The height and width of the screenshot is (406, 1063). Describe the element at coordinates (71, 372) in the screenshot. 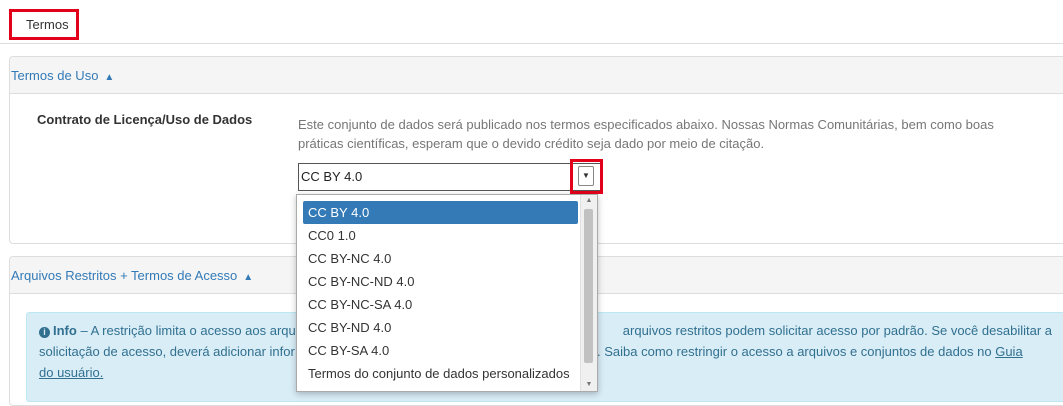

I see `user-guide-link-cont: do usuário.` at that location.